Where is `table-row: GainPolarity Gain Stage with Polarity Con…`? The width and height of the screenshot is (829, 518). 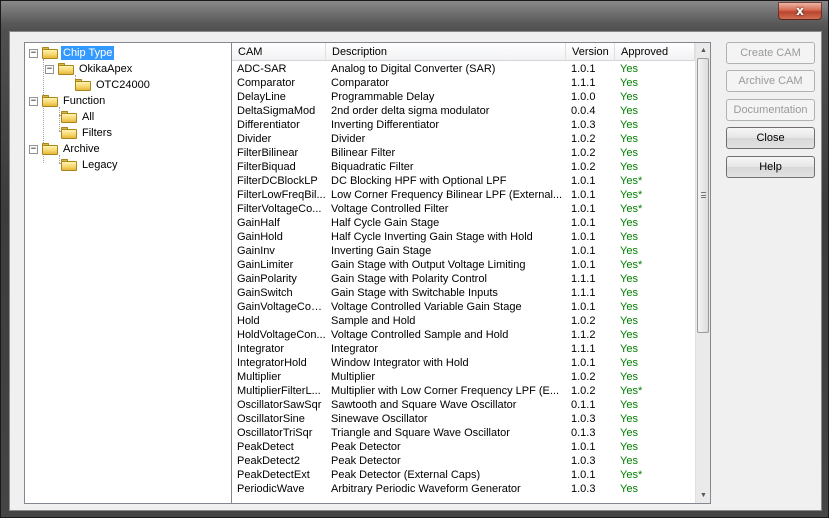 table-row: GainPolarity Gain Stage with Polarity Con… is located at coordinates (464, 279).